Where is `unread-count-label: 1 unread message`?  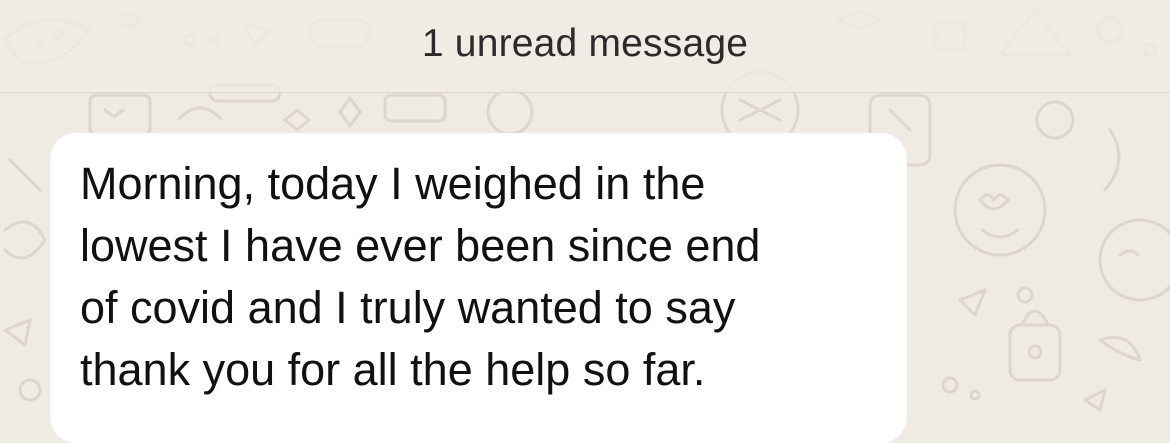
unread-count-label: 1 unread message is located at coordinates (585, 43).